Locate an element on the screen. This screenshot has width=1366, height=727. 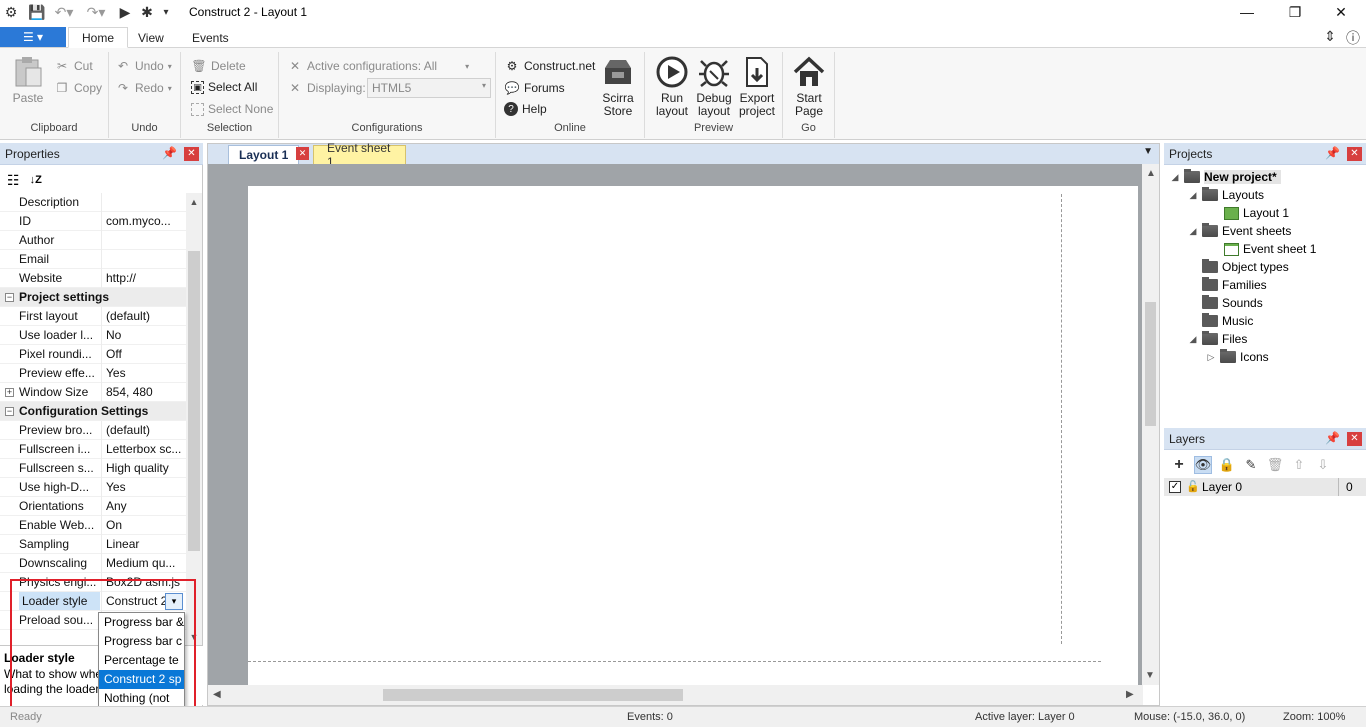
add-layer-icon: + is located at coordinates (1179, 465).